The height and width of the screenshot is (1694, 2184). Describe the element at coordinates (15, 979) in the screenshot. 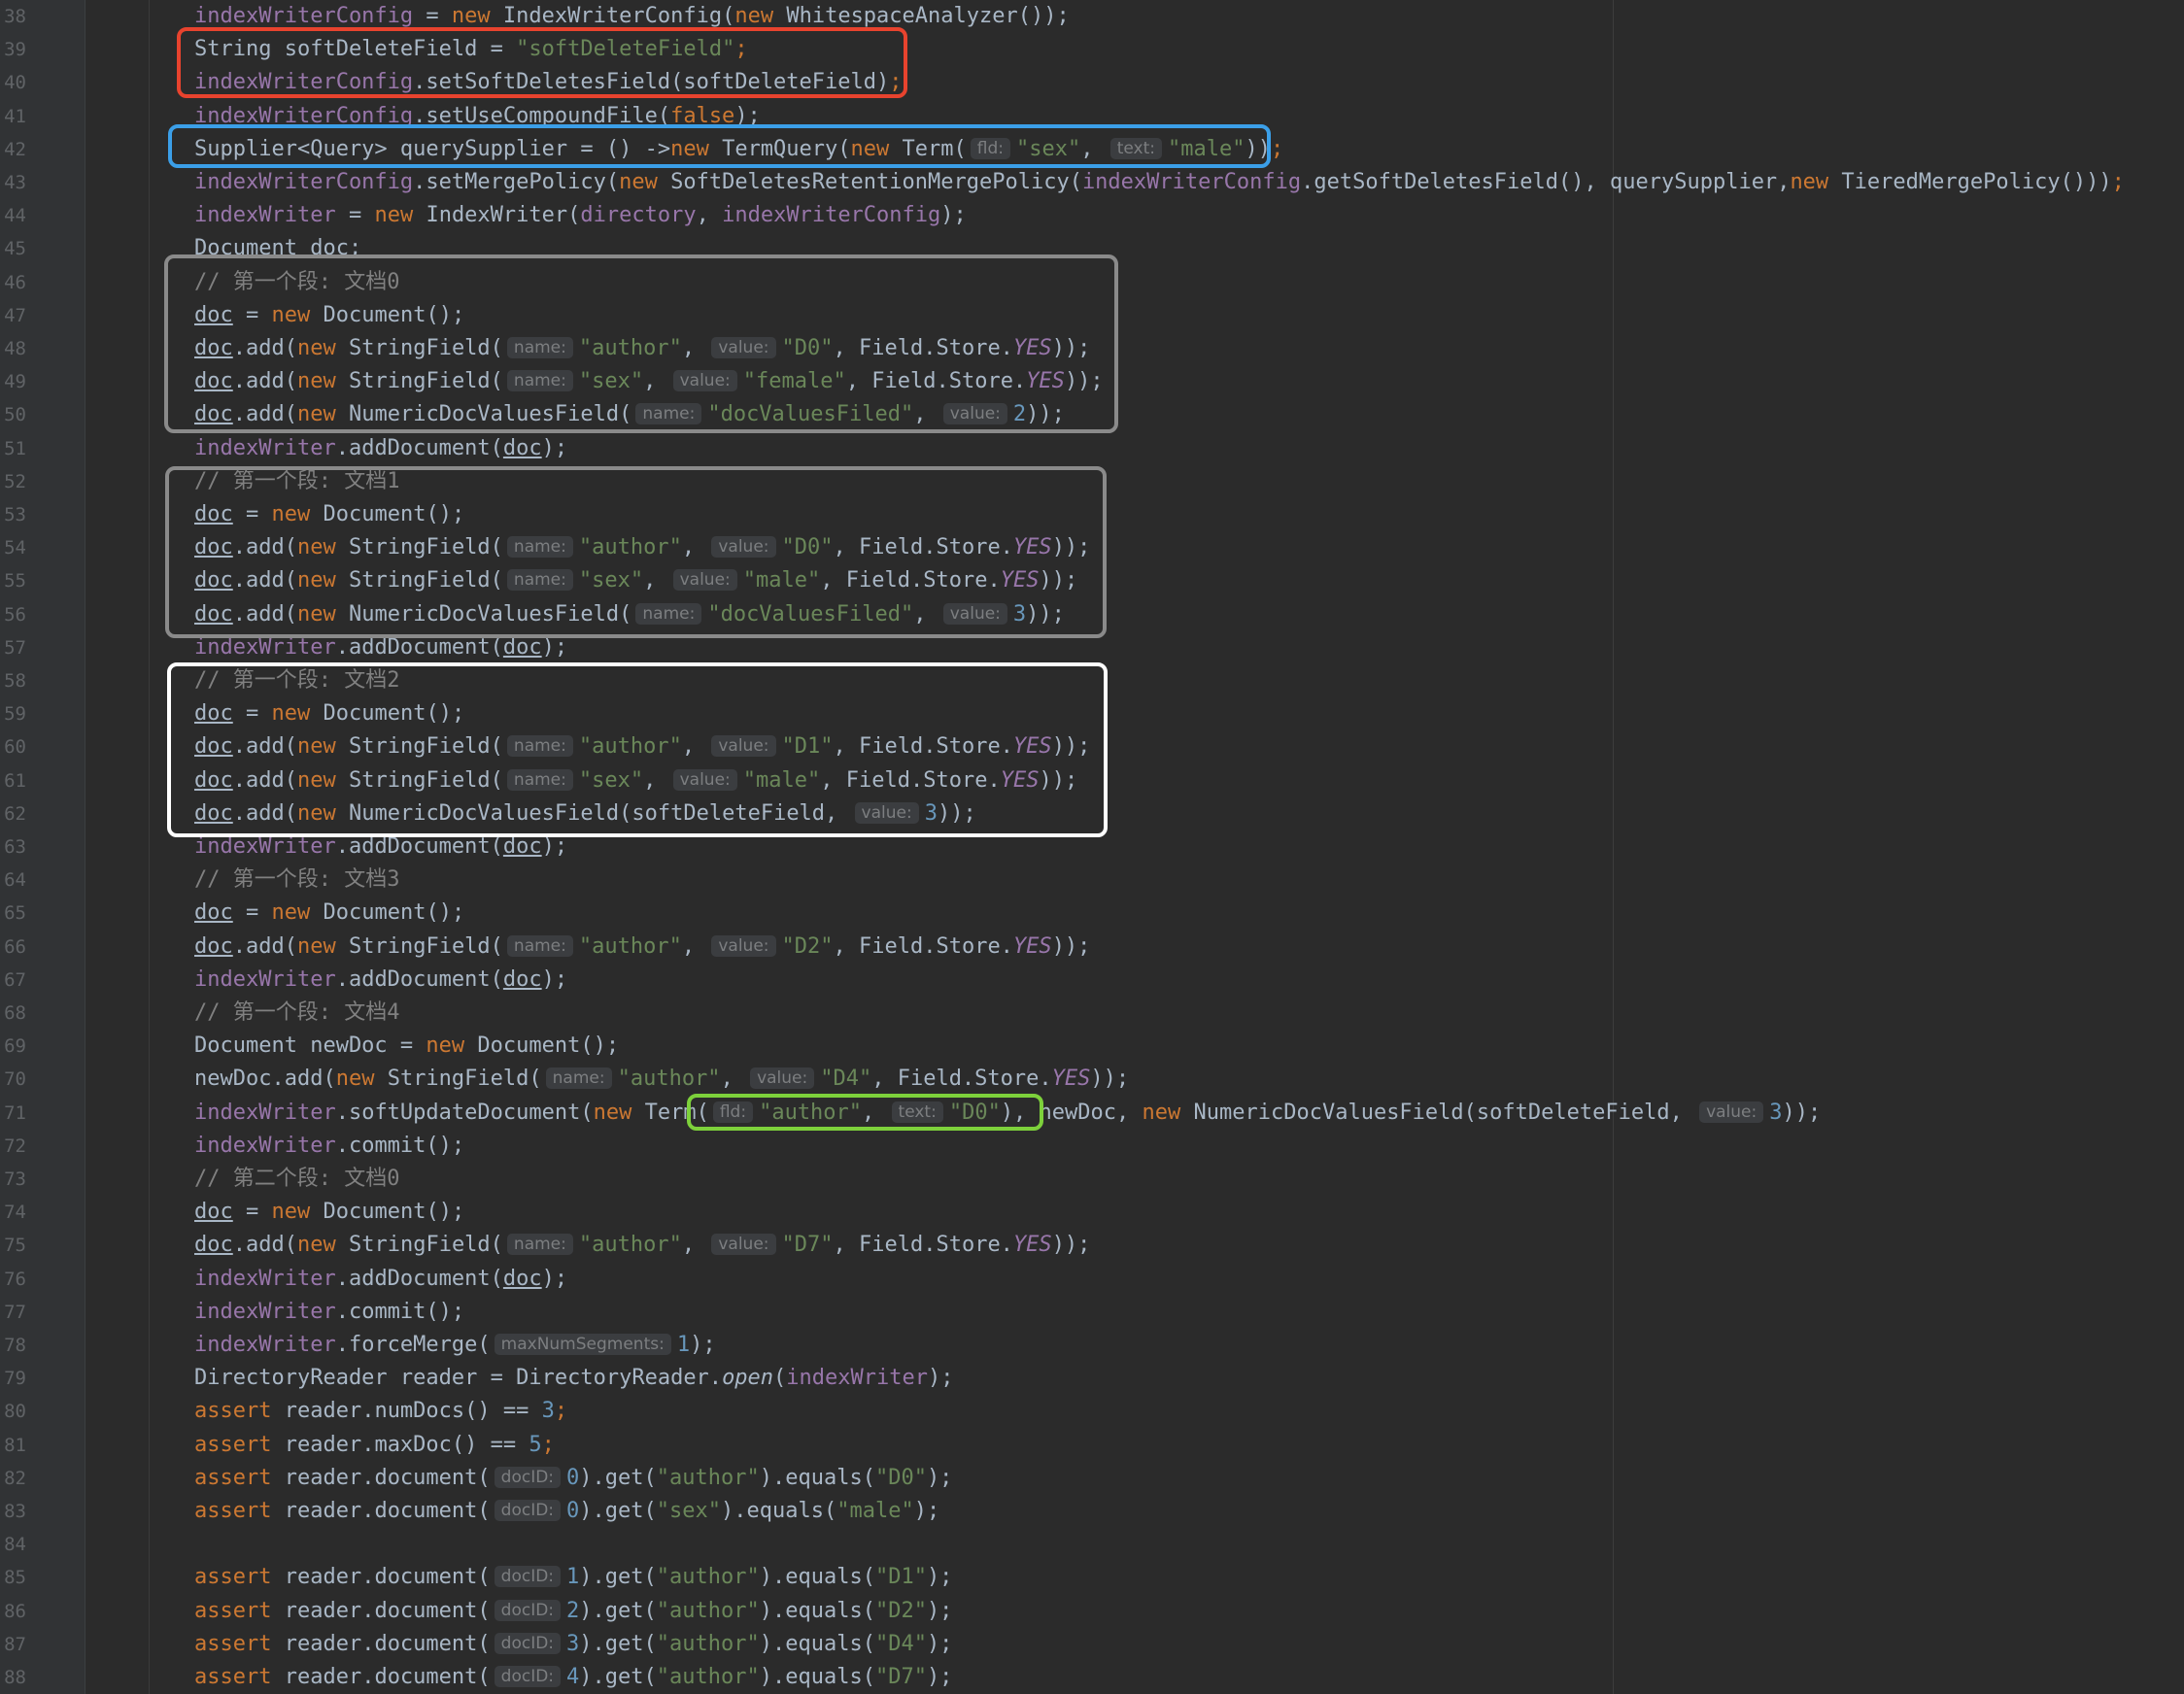

I see `line-number: 67` at that location.